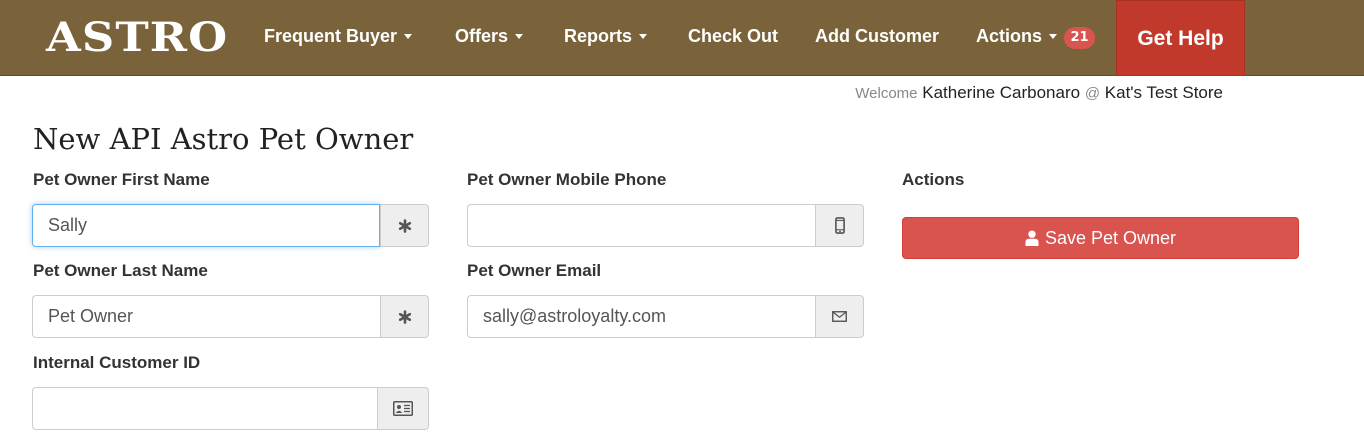  I want to click on nav-offers-label: Offers, so click(482, 36).